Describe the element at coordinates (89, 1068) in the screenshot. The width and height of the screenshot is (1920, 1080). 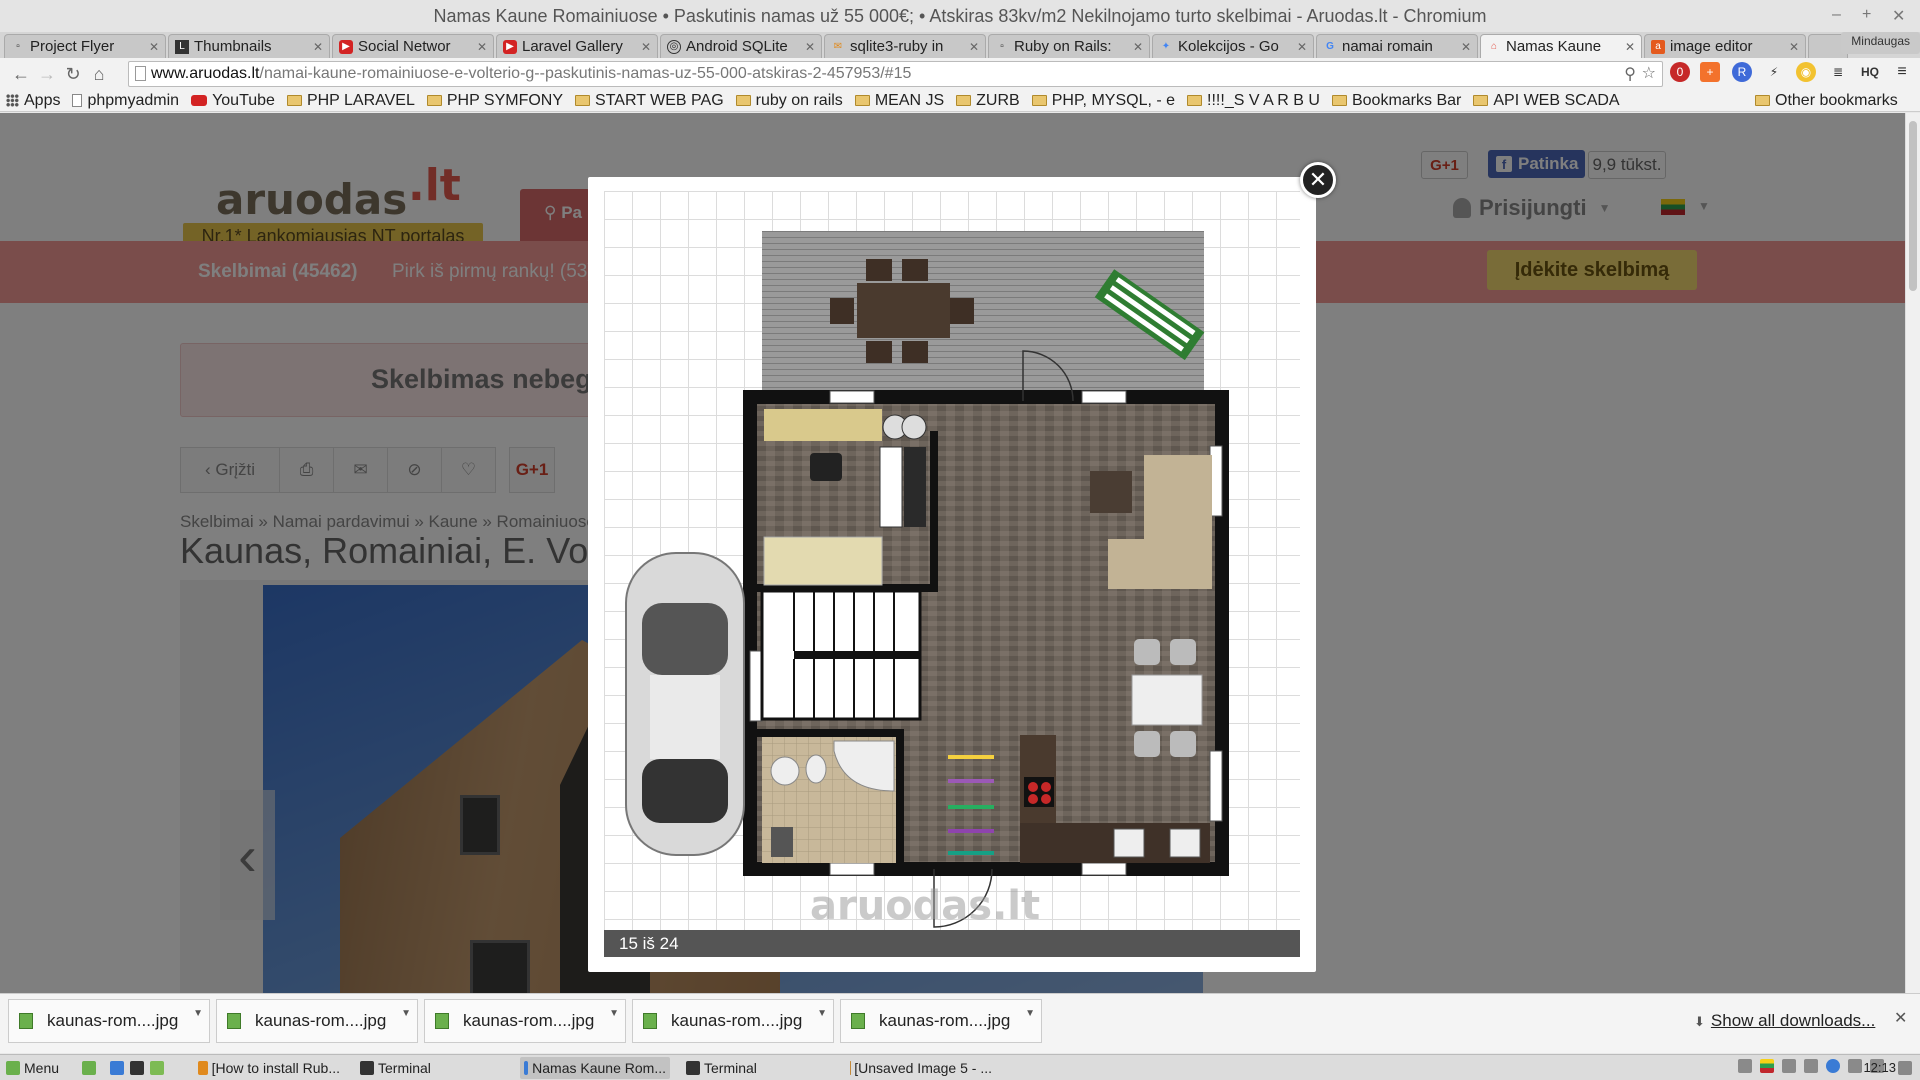
I see `desktop-icon` at that location.